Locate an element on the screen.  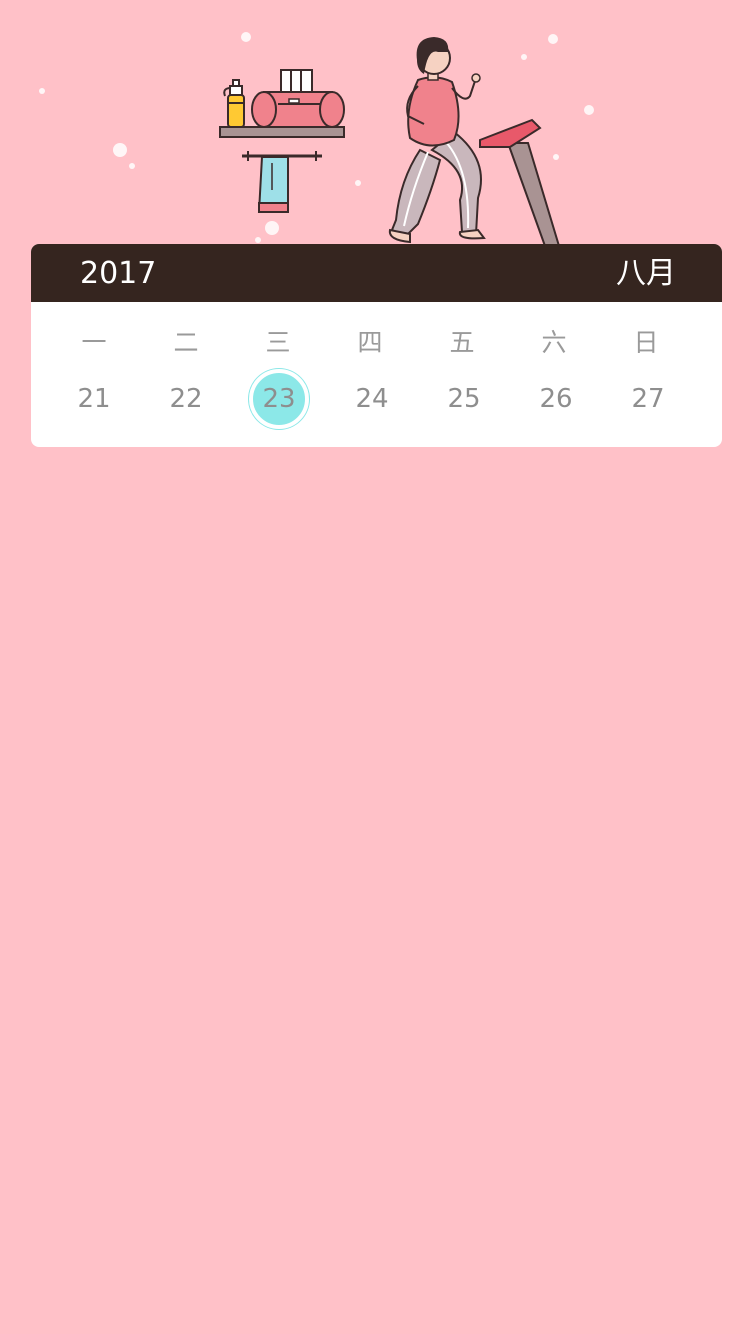
weekday-label-thu: 四 is located at coordinates (370, 342).